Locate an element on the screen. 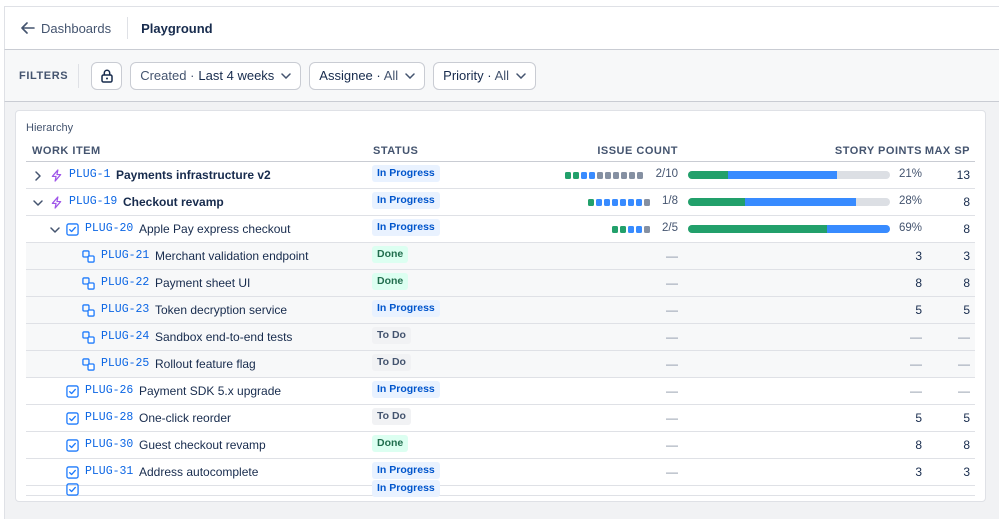 The height and width of the screenshot is (519, 999). issue-key-link: PLUG-25 is located at coordinates (125, 363).